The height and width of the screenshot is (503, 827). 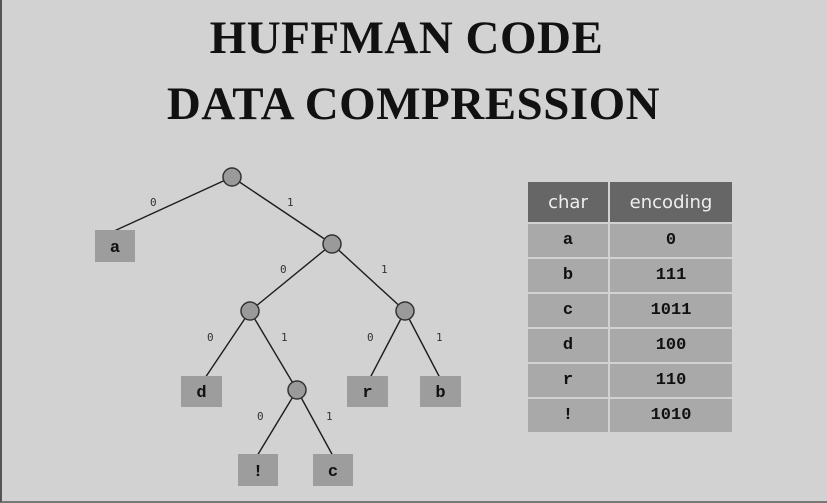 I want to click on header-encoding: encoding, so click(x=671, y=202).